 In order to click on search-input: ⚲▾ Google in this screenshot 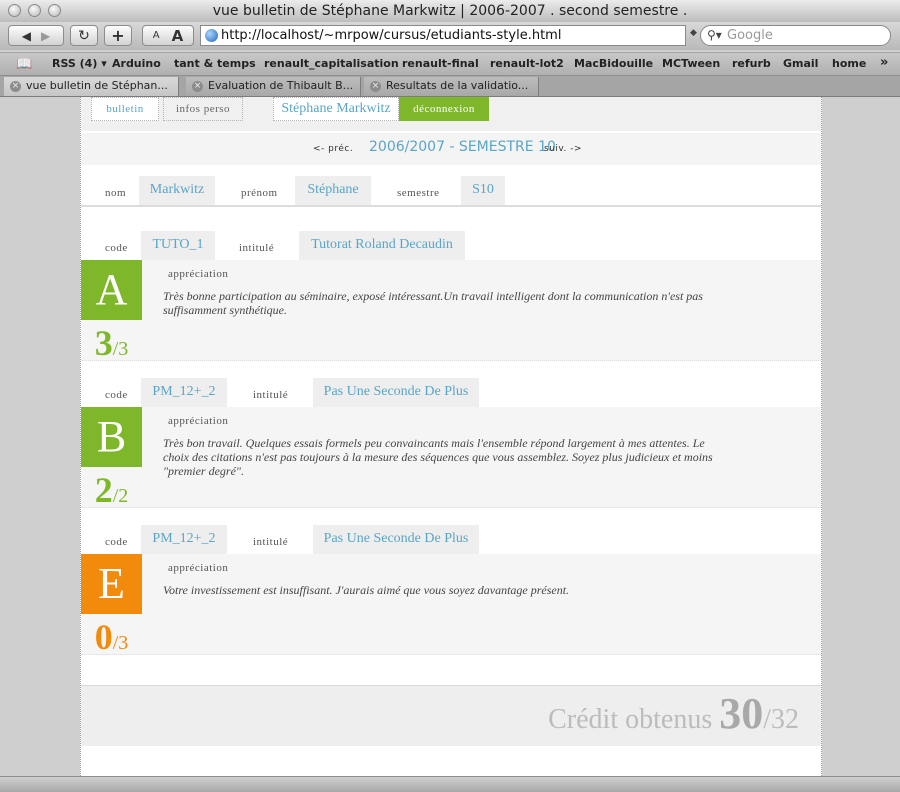, I will do `click(795, 35)`.